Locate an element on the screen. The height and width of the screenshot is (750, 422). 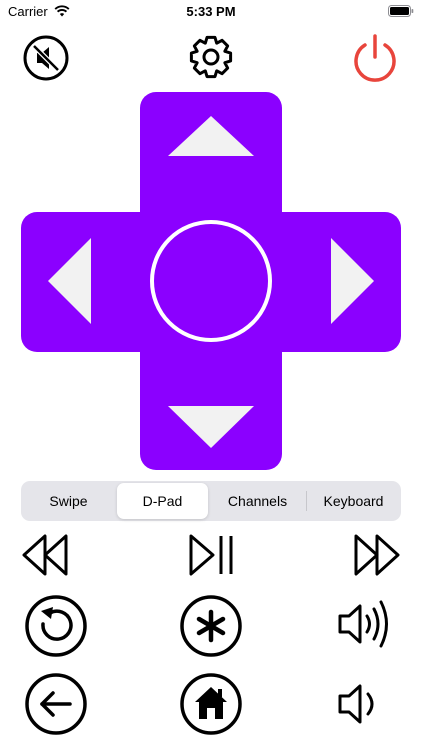
rewind-button is located at coordinates (45, 555).